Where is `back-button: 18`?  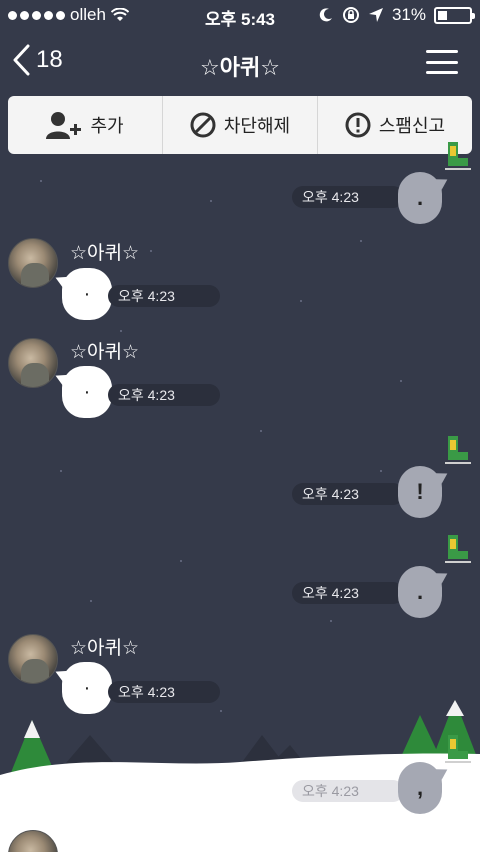
back-button: 18 is located at coordinates (37, 60).